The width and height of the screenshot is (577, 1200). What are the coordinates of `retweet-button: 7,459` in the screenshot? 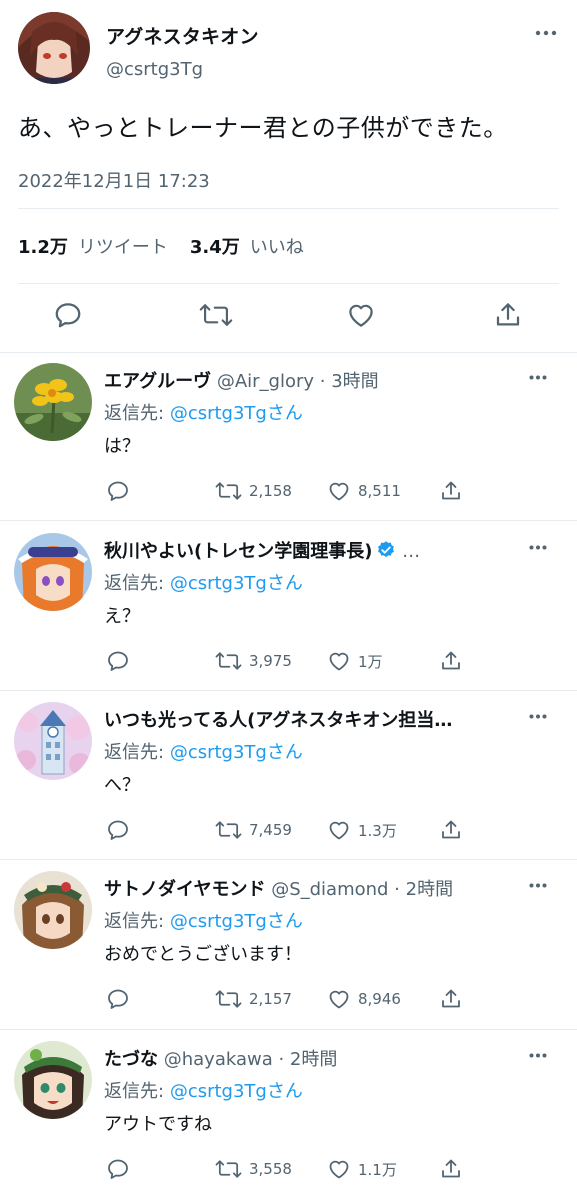 It's located at (253, 830).